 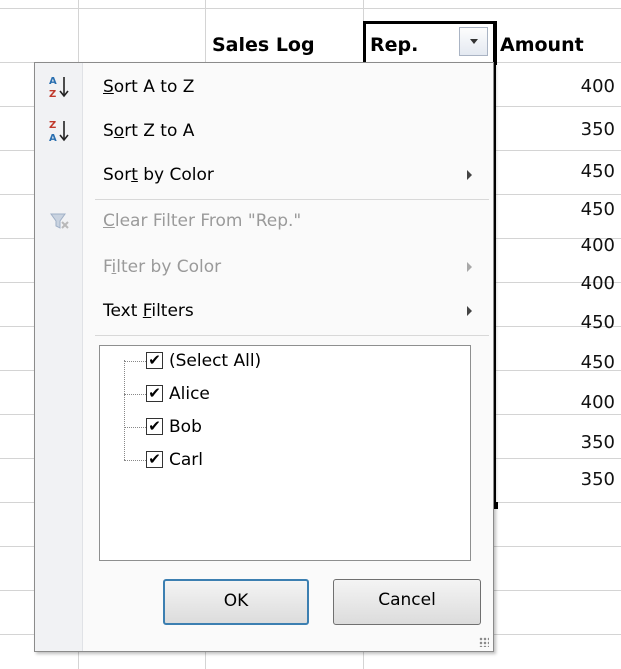 I want to click on grid-row-line, so click(x=310, y=8).